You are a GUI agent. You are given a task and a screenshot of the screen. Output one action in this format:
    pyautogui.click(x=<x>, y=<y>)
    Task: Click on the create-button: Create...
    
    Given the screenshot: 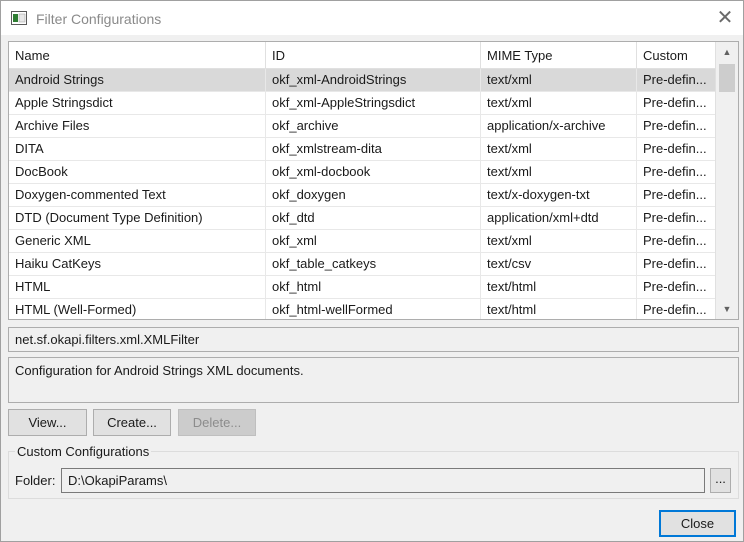 What is the action you would take?
    pyautogui.click(x=132, y=422)
    